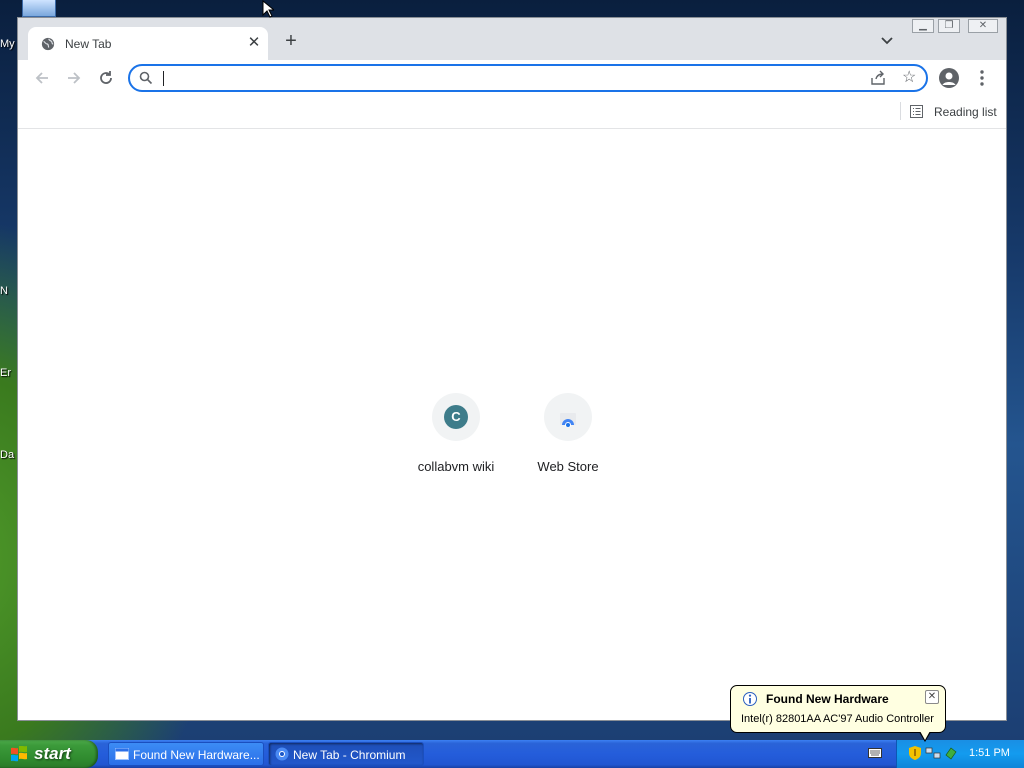 This screenshot has height=768, width=1024. I want to click on reload-icon, so click(106, 77).